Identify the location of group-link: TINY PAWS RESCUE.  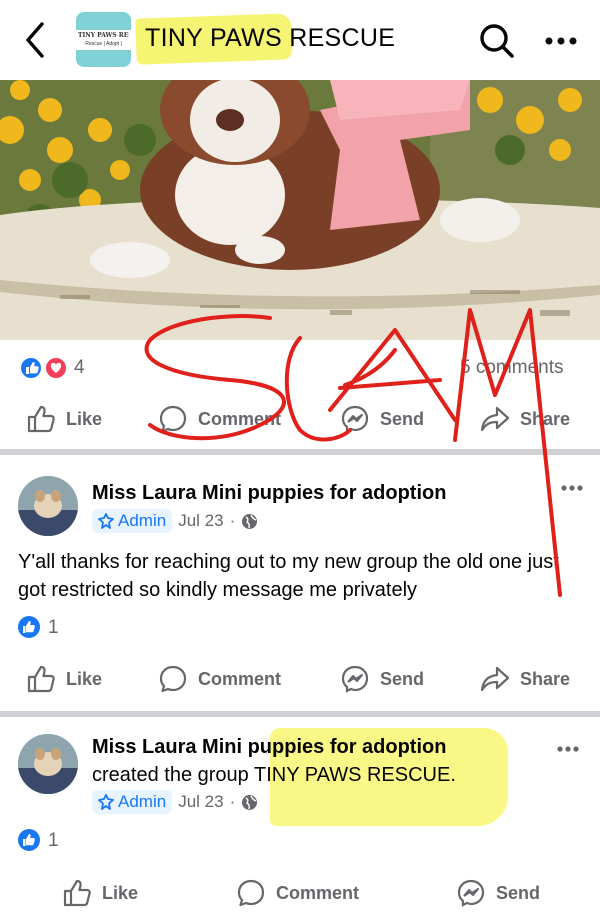
(352, 775).